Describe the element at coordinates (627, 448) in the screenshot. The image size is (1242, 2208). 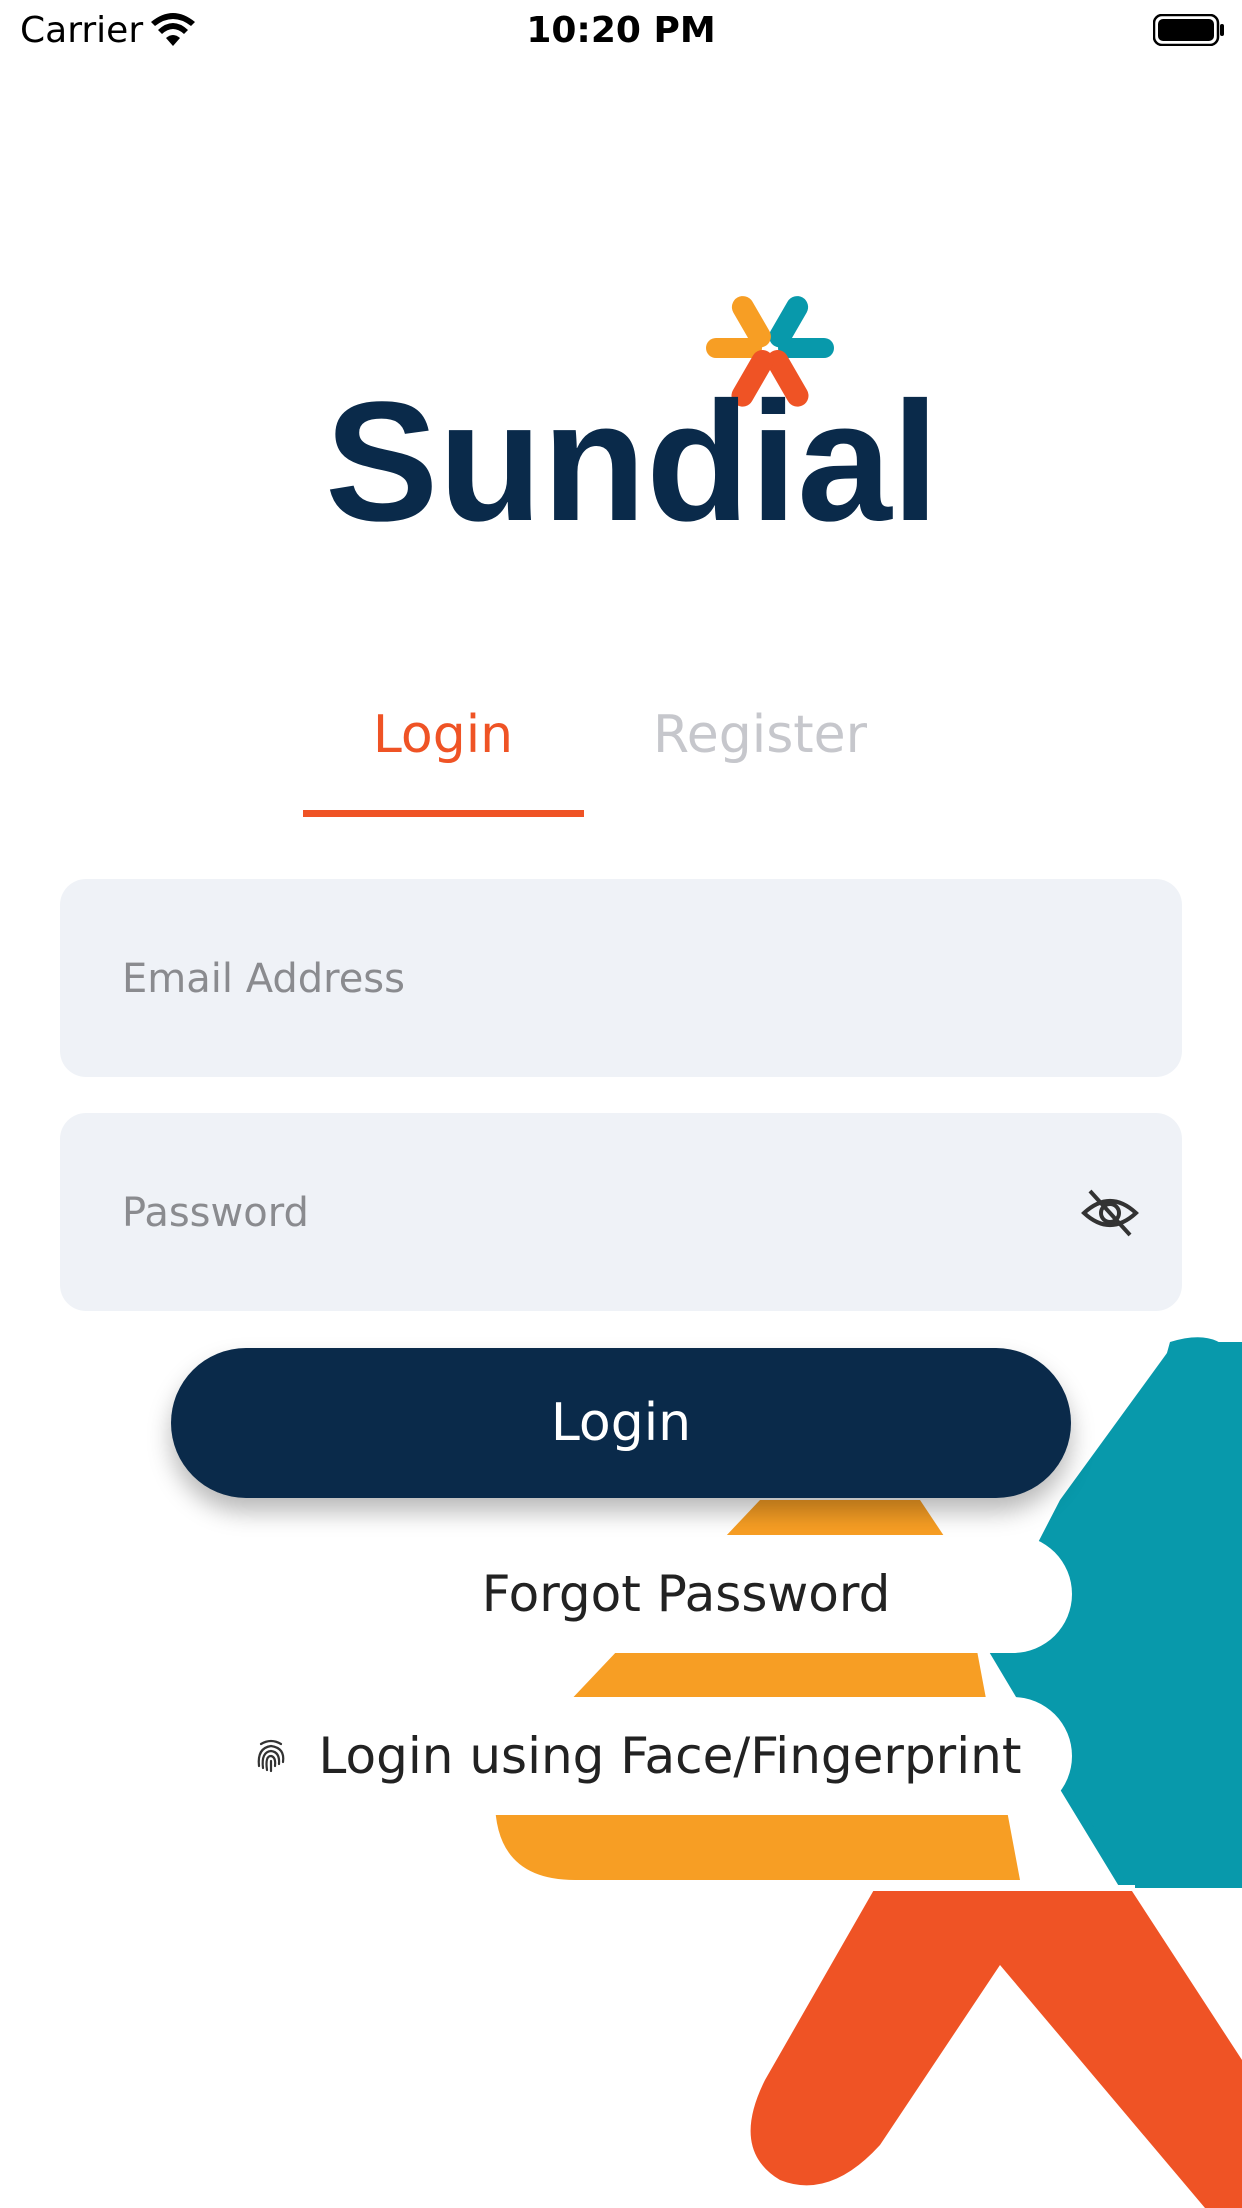
I see `logo-wordmark: Sundial` at that location.